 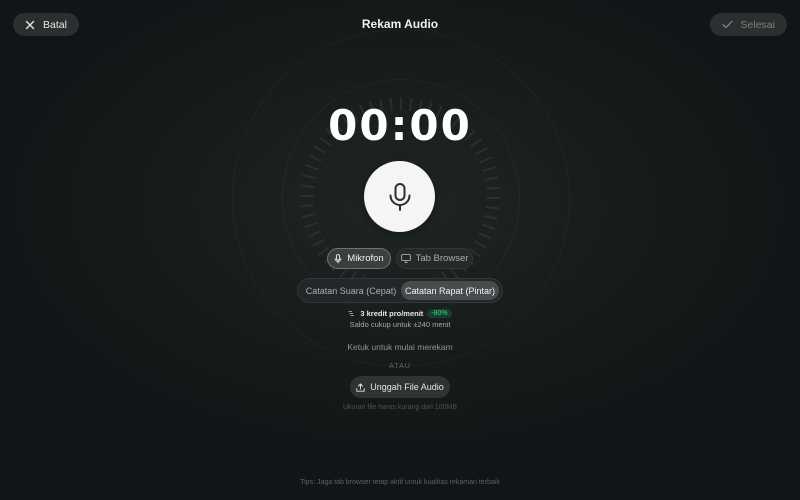 What do you see at coordinates (400, 347) in the screenshot?
I see `record-hint: Ketuk untuk mulai merekam` at bounding box center [400, 347].